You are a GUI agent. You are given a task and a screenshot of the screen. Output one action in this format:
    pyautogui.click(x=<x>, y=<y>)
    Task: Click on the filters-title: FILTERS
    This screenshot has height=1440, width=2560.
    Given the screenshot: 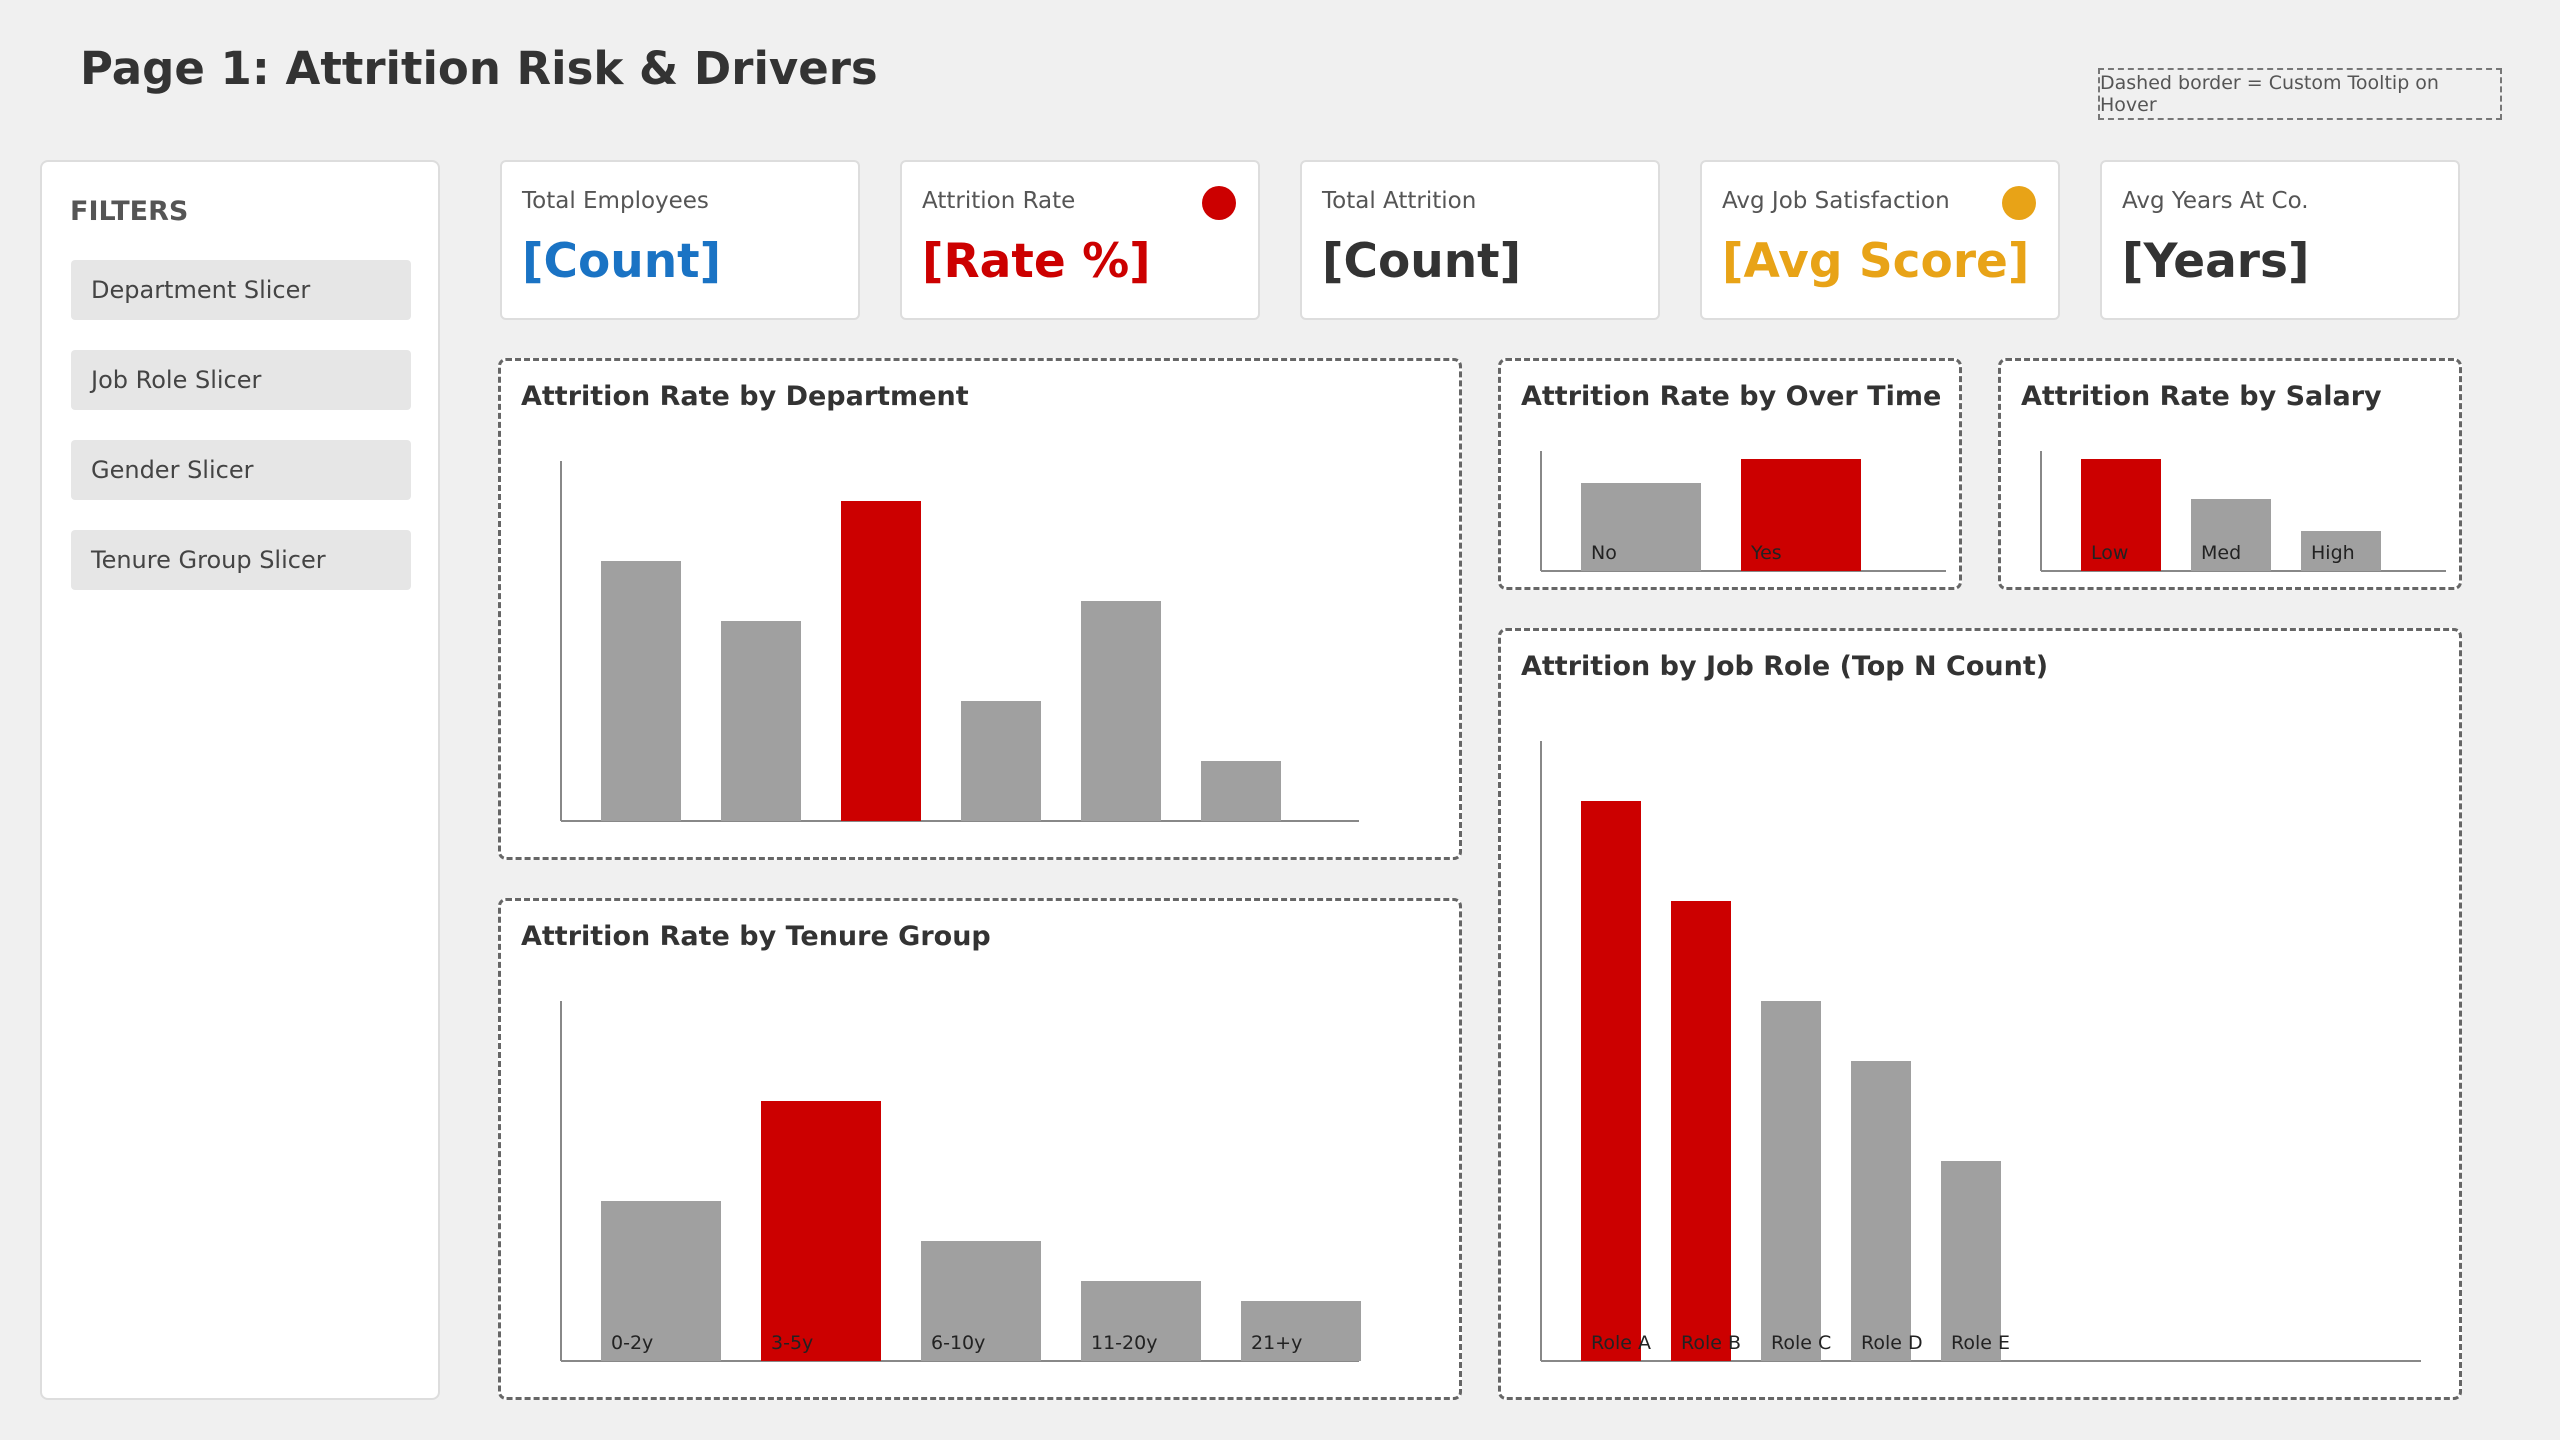 What is the action you would take?
    pyautogui.click(x=129, y=211)
    